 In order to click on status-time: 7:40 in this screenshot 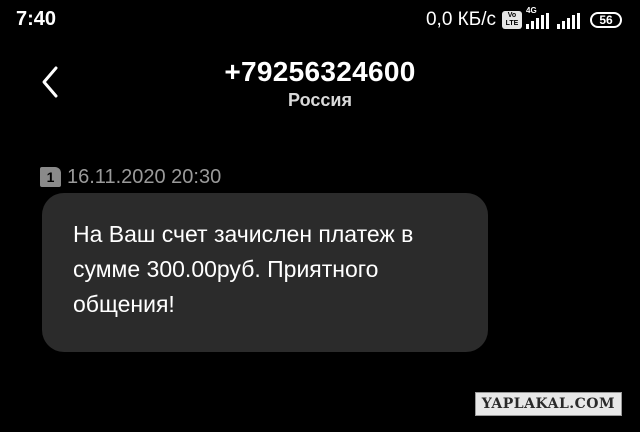, I will do `click(36, 19)`.